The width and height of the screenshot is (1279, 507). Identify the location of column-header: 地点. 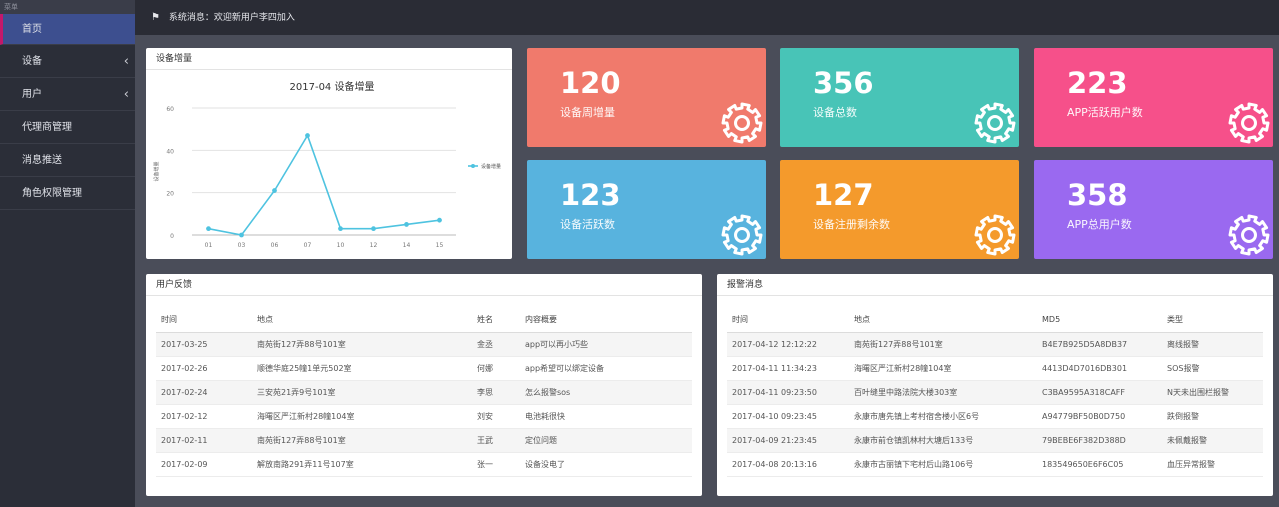
(362, 320).